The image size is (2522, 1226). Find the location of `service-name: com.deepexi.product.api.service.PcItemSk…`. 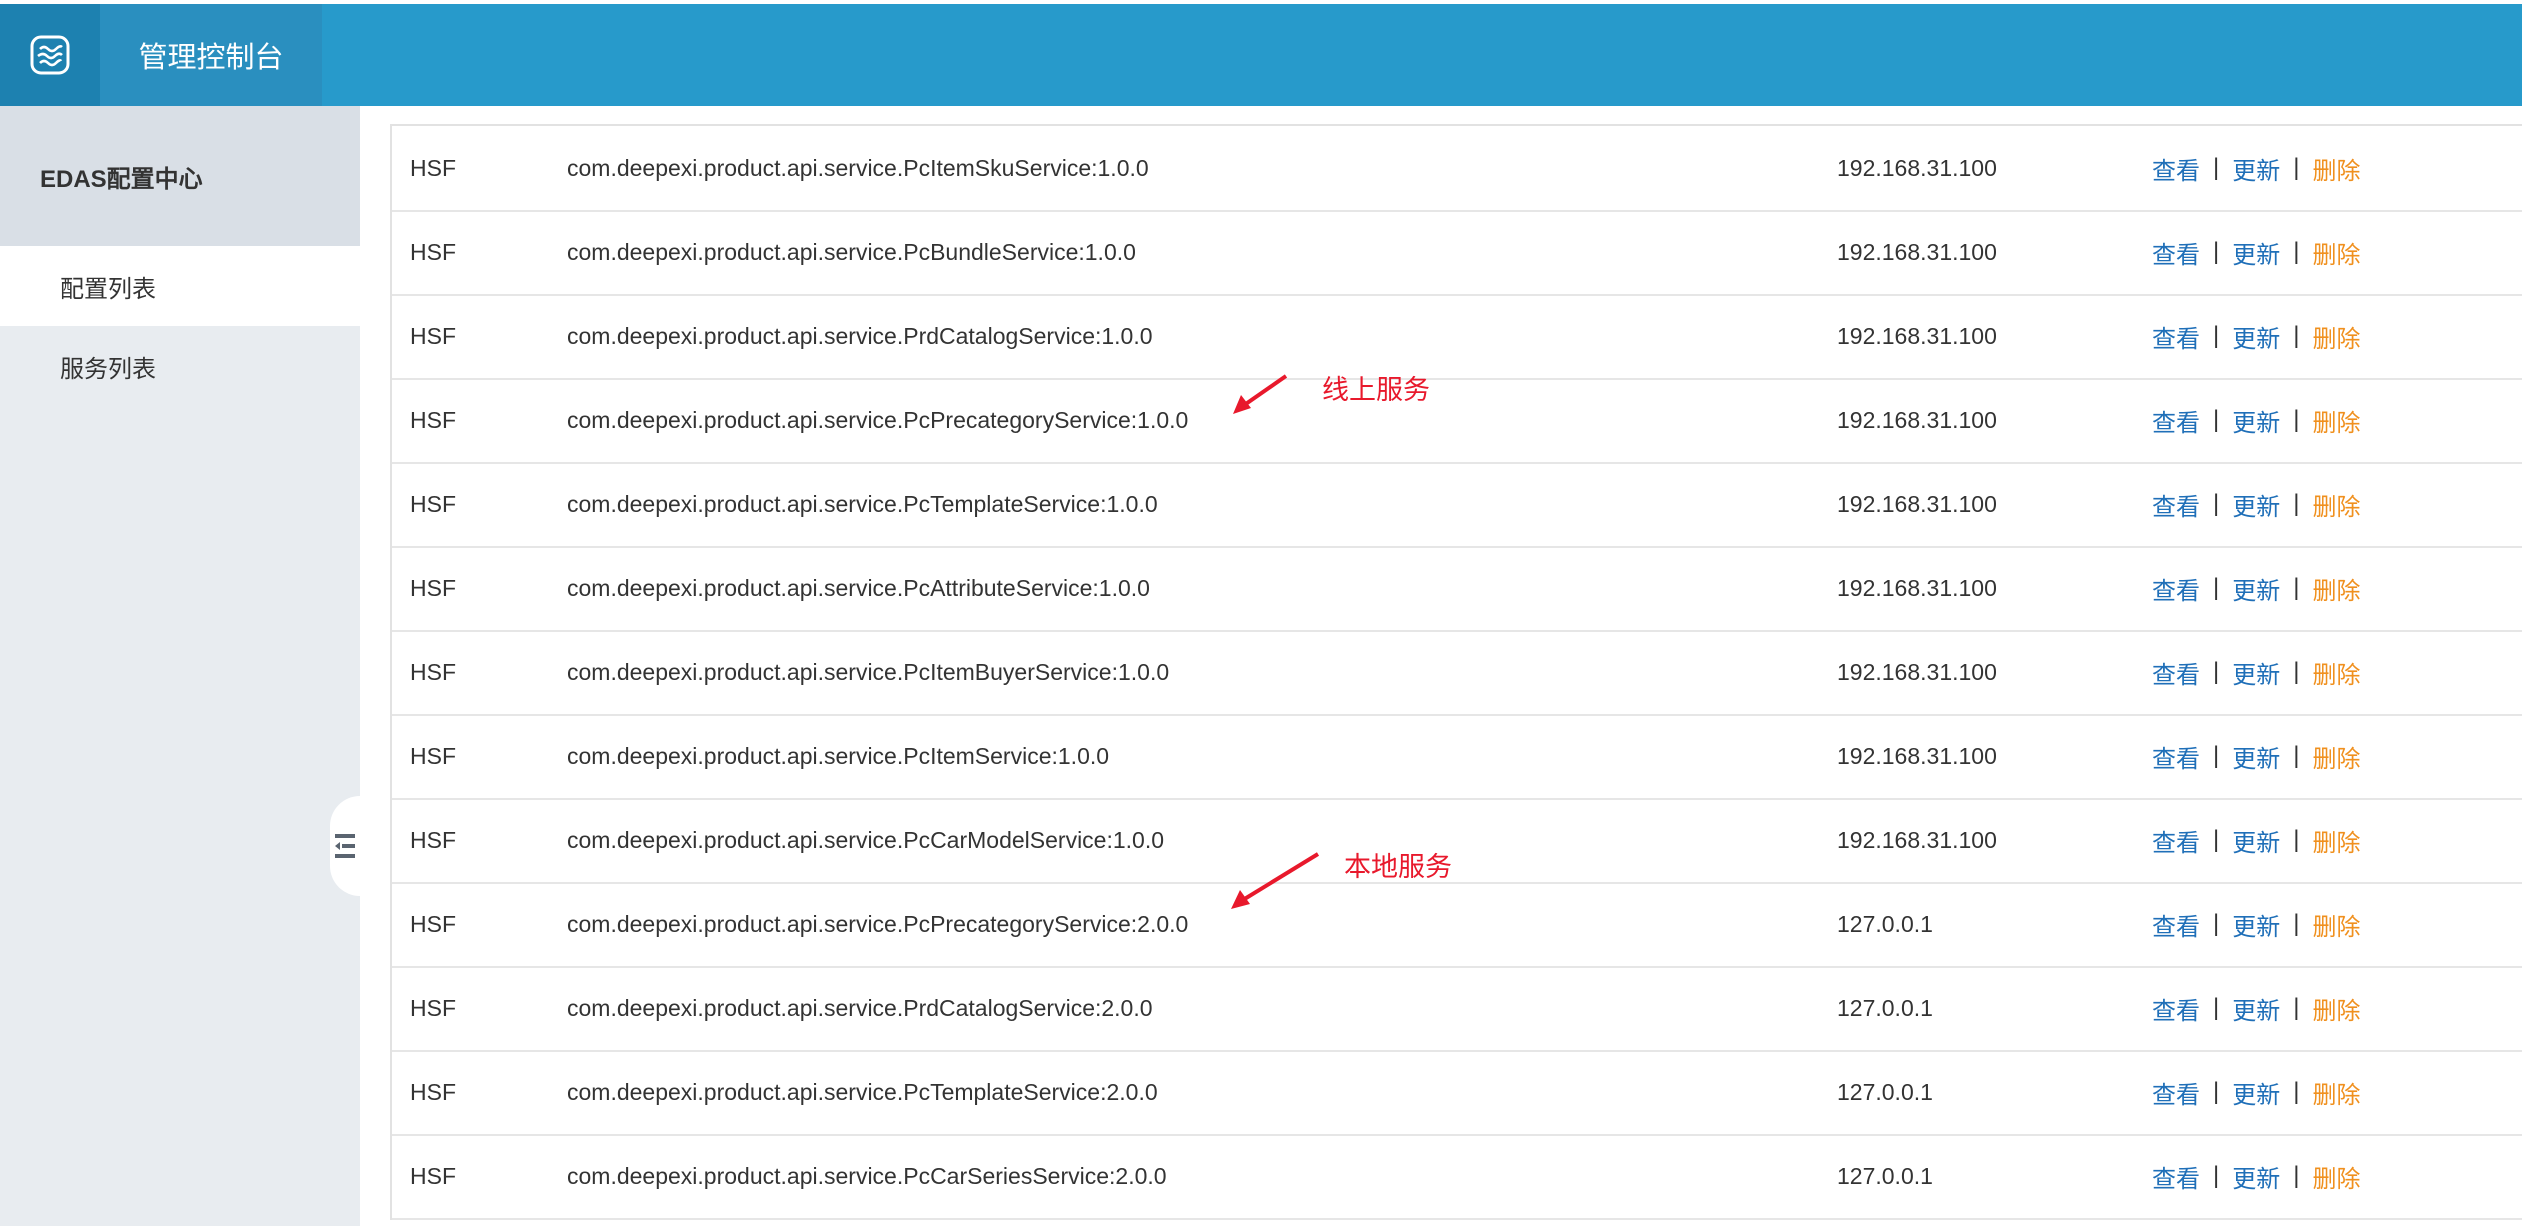

service-name: com.deepexi.product.api.service.PcItemSk… is located at coordinates (858, 167).